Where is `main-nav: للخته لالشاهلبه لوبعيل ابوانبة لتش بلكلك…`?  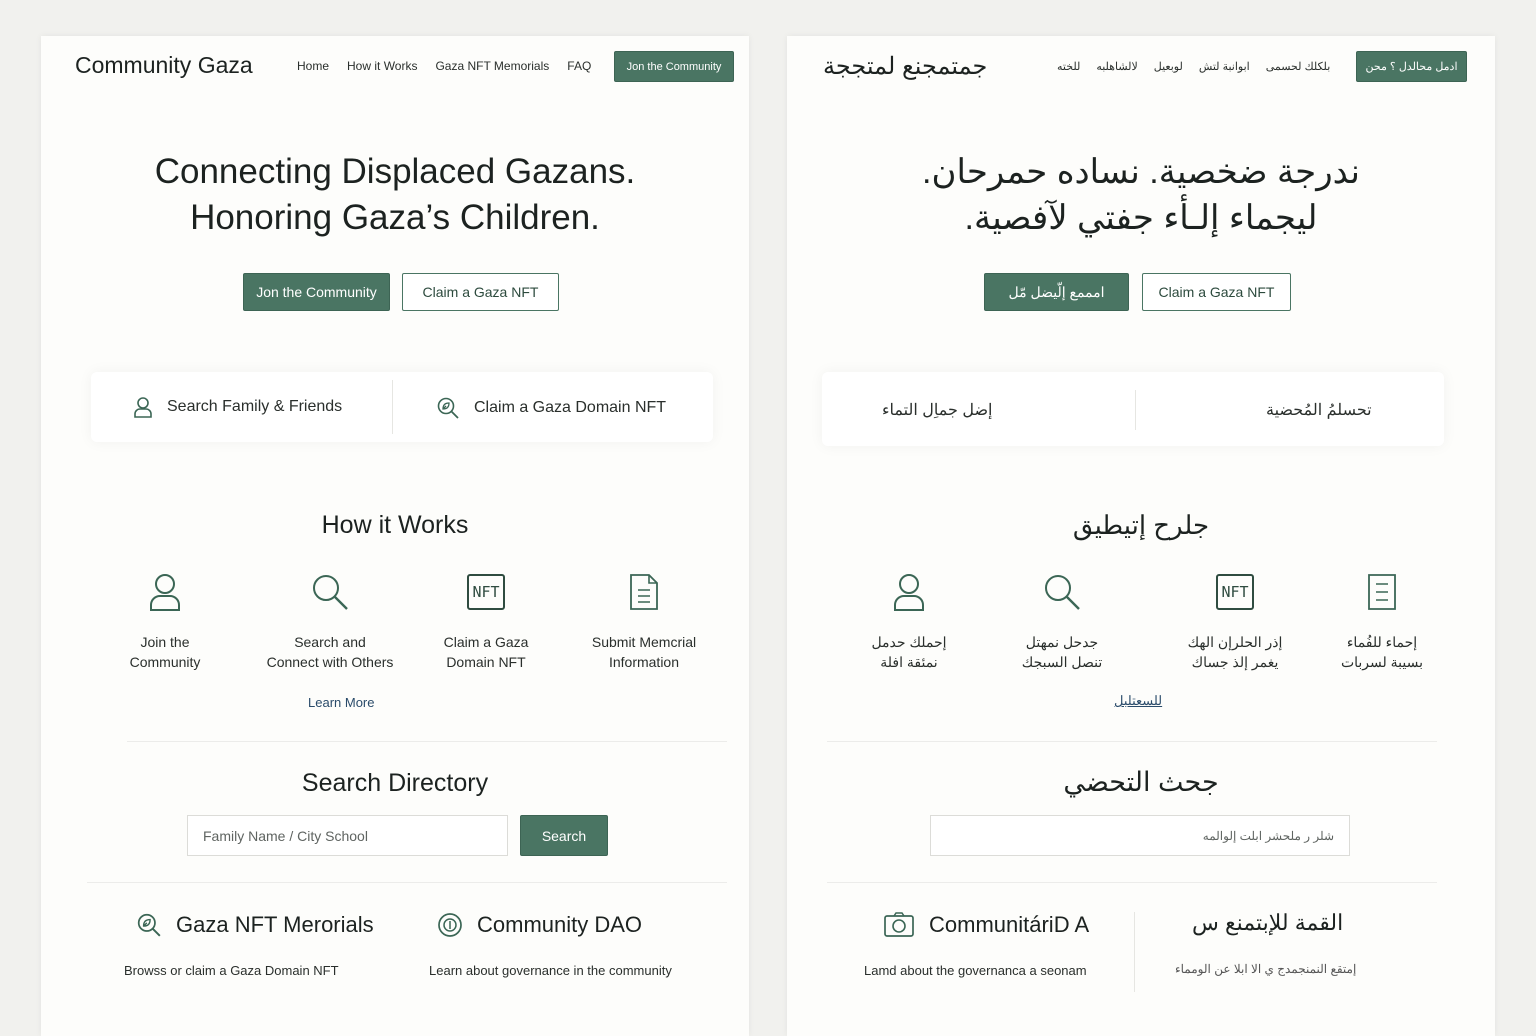
main-nav: للخته لالشاهلبه لوبعيل ابوانبة لتش بلكلك… is located at coordinates (1193, 66).